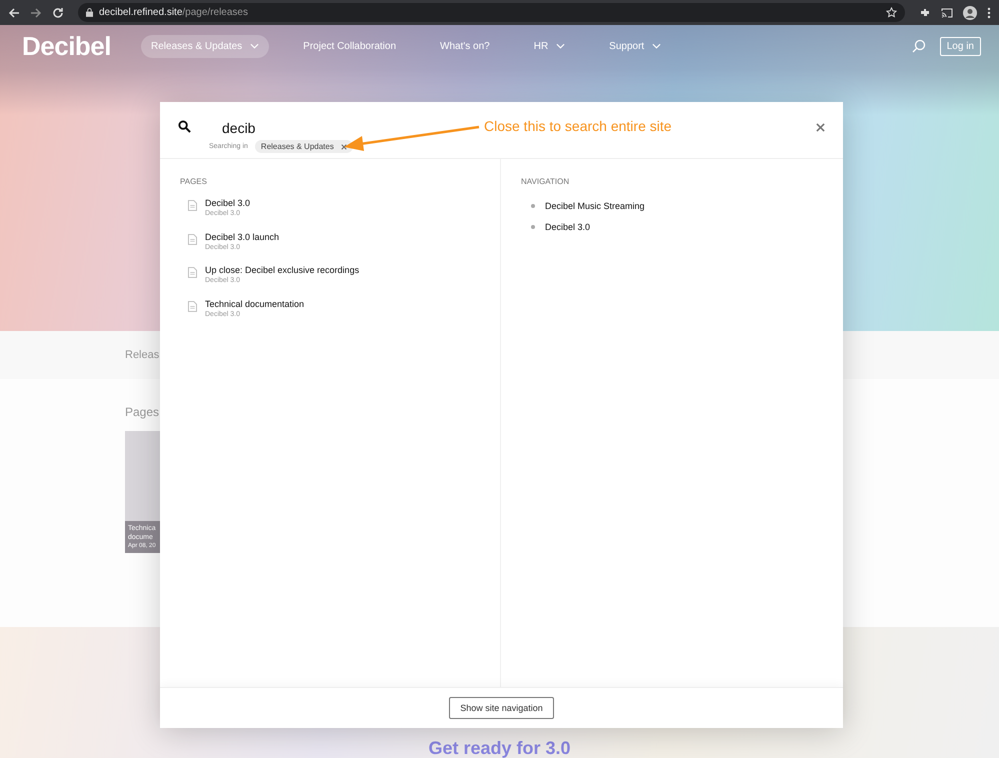 The image size is (999, 758). Describe the element at coordinates (567, 227) in the screenshot. I see `navigation-result: Decibel 3.0` at that location.